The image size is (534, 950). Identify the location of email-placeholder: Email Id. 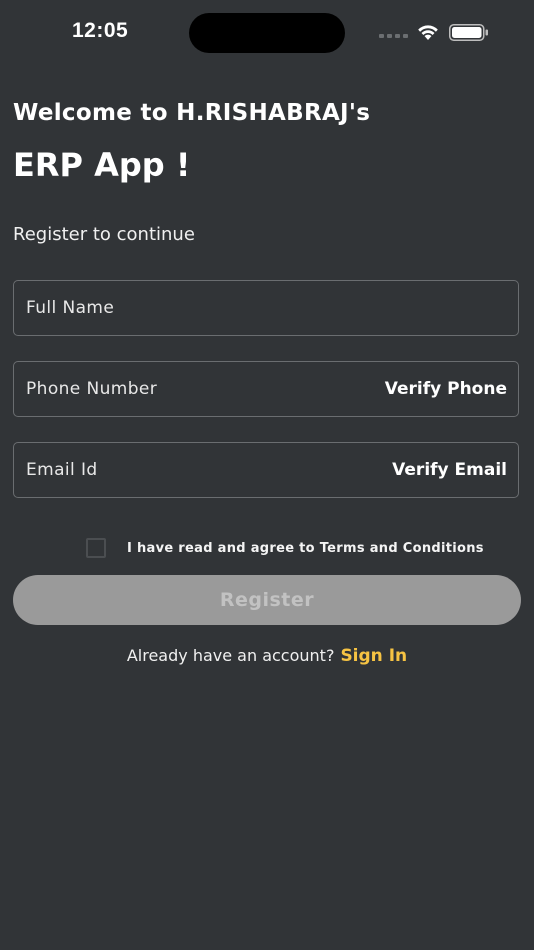
(62, 470).